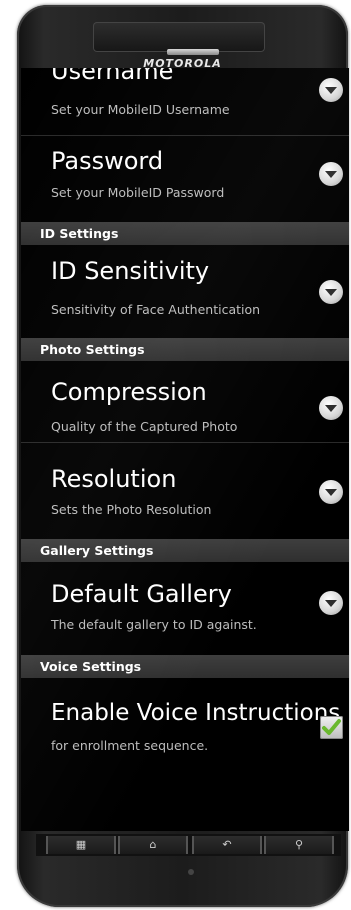 The height and width of the screenshot is (910, 351). Describe the element at coordinates (185, 171) in the screenshot. I see `pref-password: Password Set your MobileID Password` at that location.